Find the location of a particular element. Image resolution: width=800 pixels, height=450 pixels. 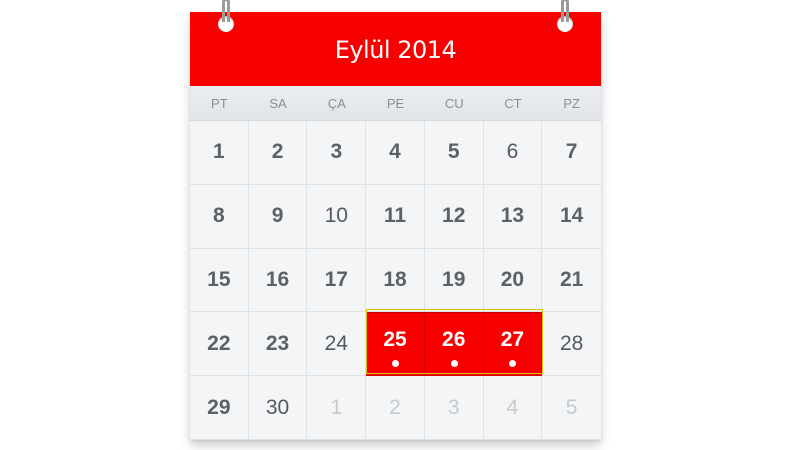

day-cell: 8 is located at coordinates (219, 216).